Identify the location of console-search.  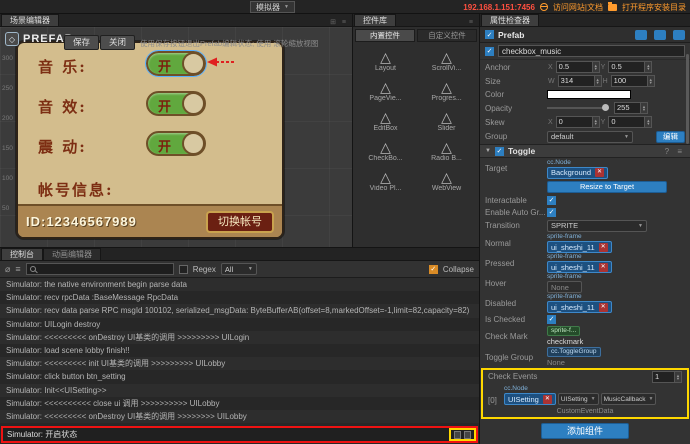
(99, 269).